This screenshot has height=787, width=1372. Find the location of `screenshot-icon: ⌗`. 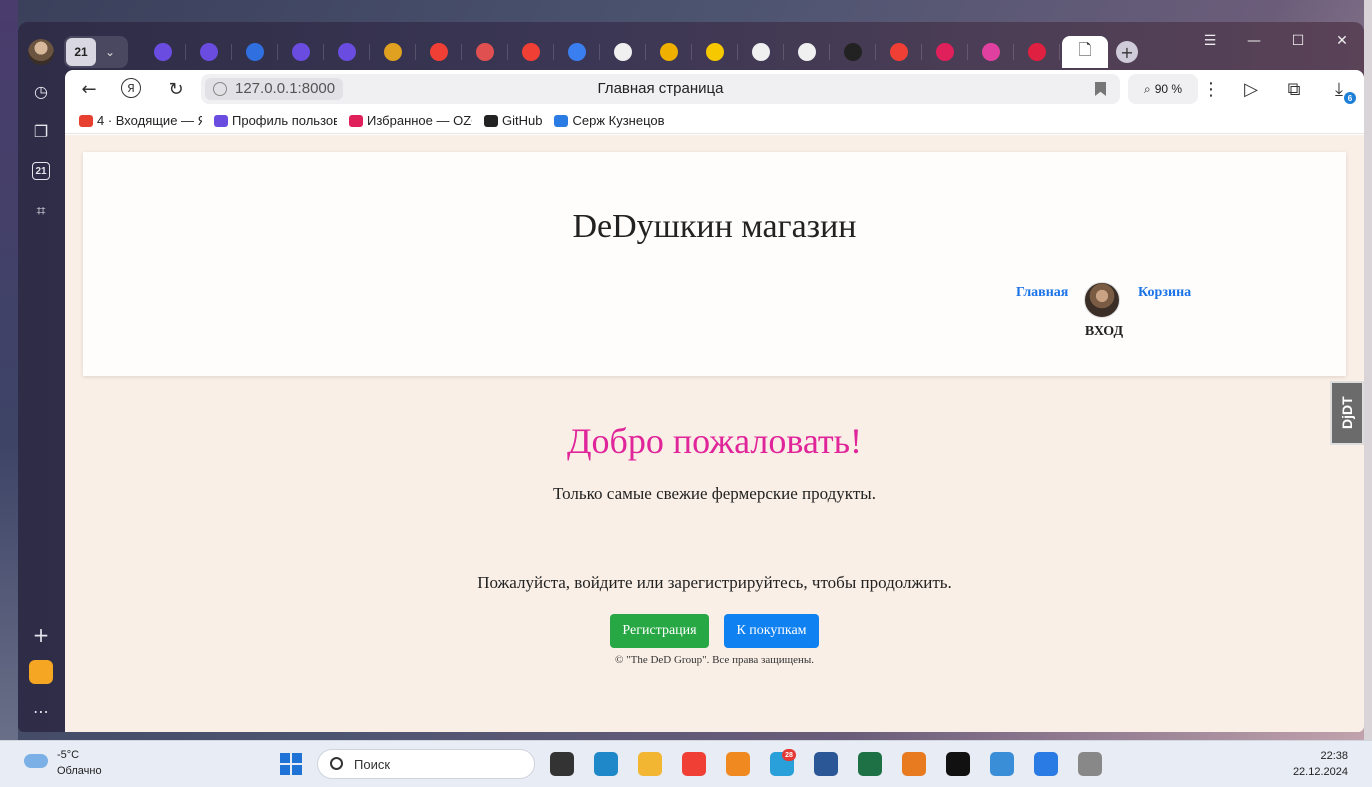

screenshot-icon: ⌗ is located at coordinates (41, 211).